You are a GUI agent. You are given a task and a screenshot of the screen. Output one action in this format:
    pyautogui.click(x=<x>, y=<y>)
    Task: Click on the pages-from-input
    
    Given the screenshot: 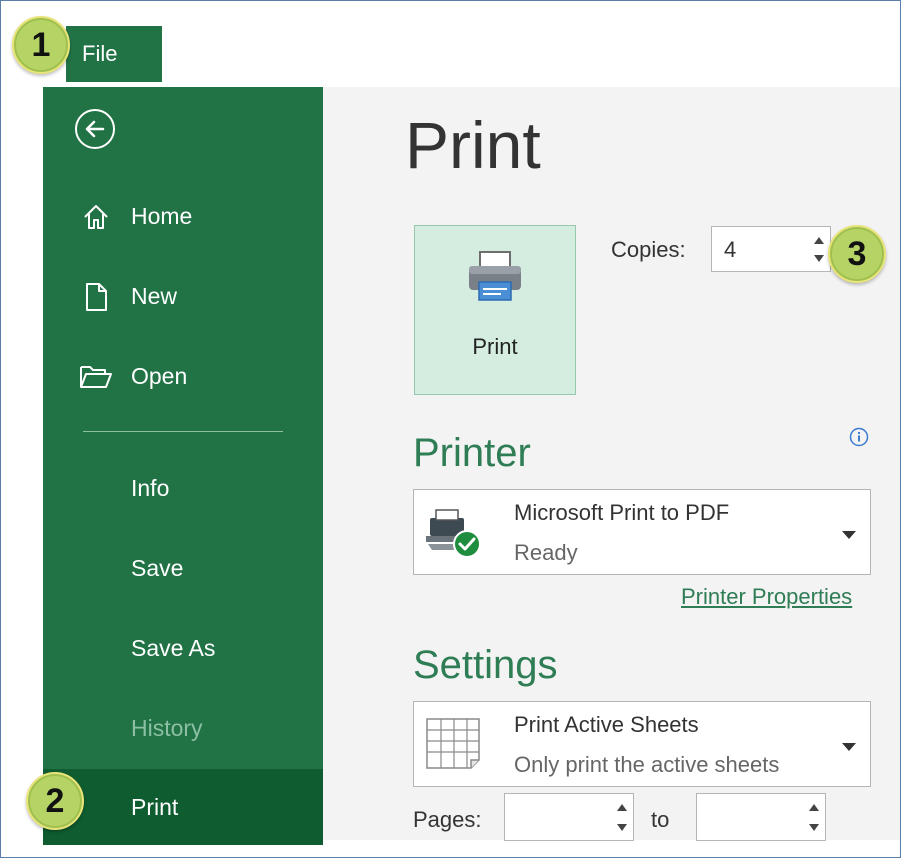 What is the action you would take?
    pyautogui.click(x=569, y=817)
    